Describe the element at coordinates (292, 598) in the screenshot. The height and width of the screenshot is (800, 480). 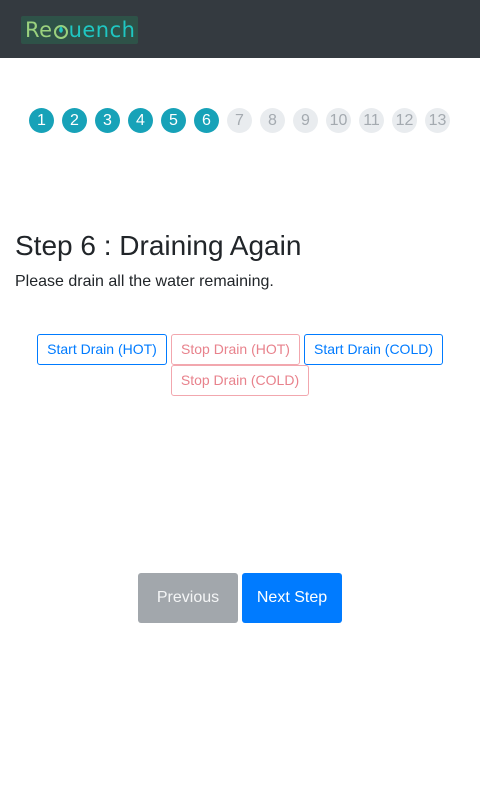
I see `next-step-button: Next Step` at that location.